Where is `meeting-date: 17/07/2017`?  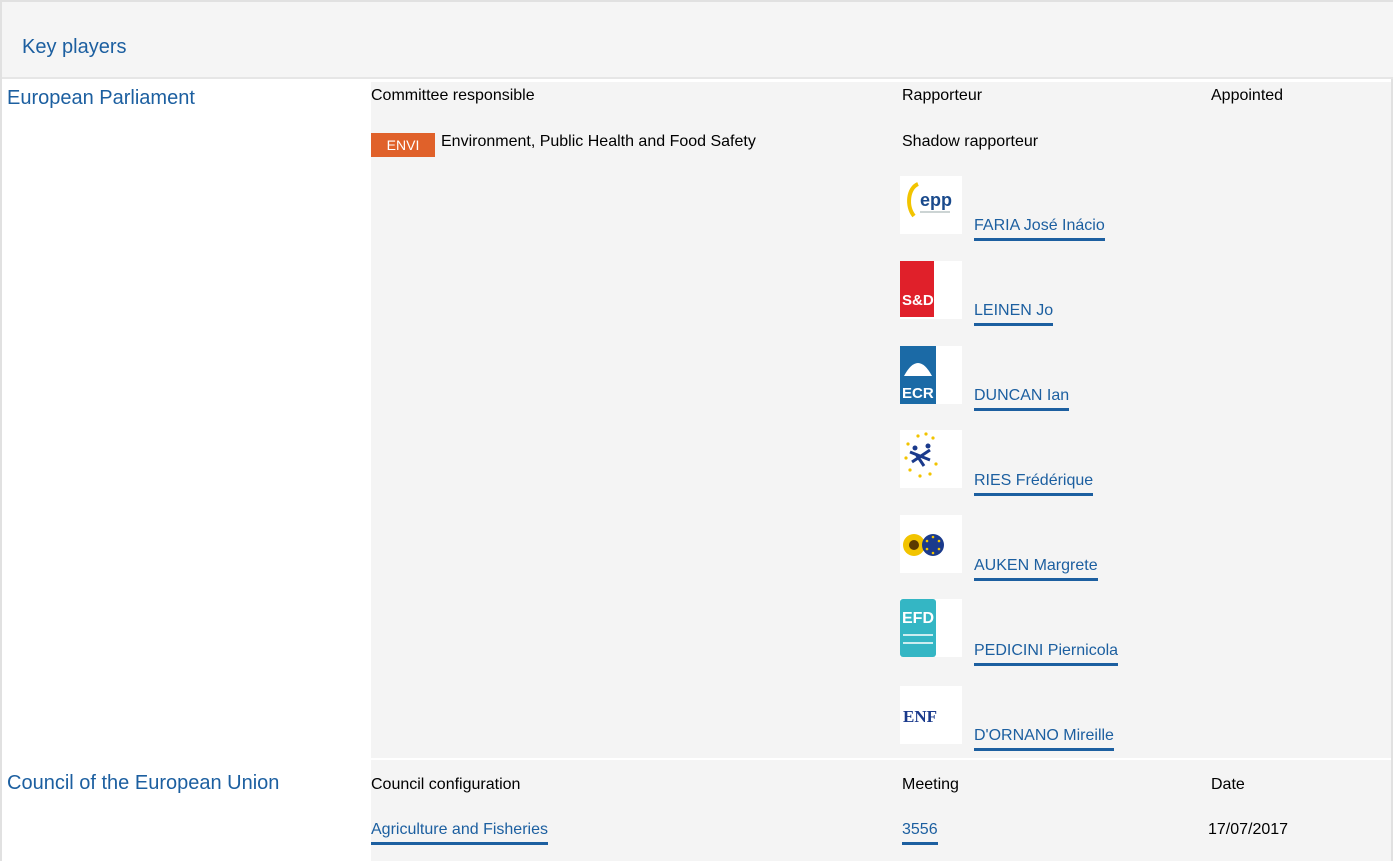 meeting-date: 17/07/2017 is located at coordinates (1248, 829).